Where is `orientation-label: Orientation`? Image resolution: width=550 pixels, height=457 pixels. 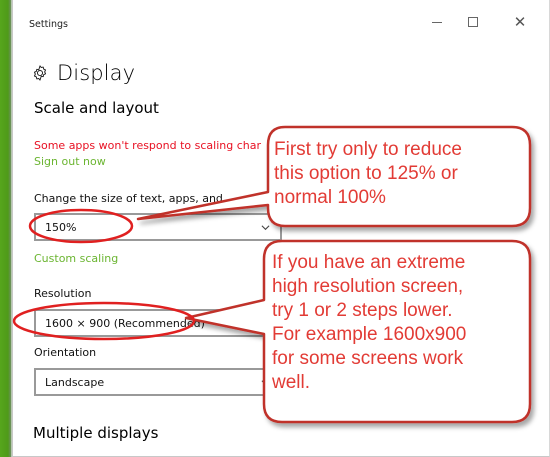
orientation-label: Orientation is located at coordinates (65, 352).